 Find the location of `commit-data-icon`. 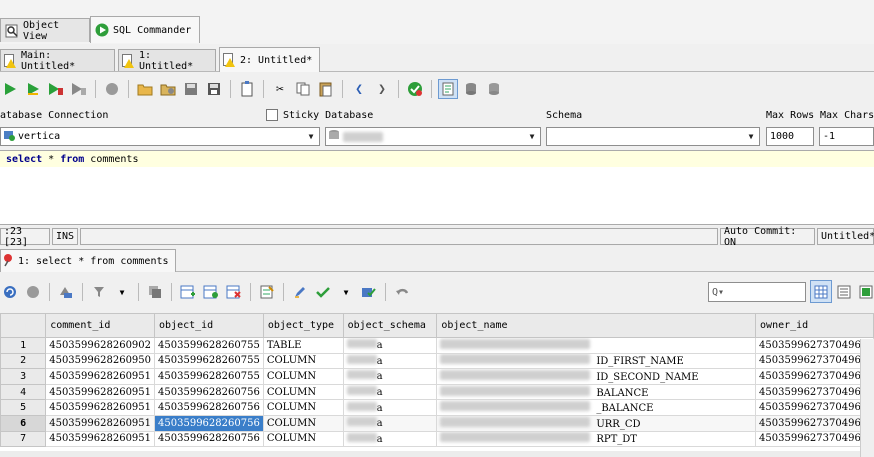

commit-data-icon is located at coordinates (369, 292).